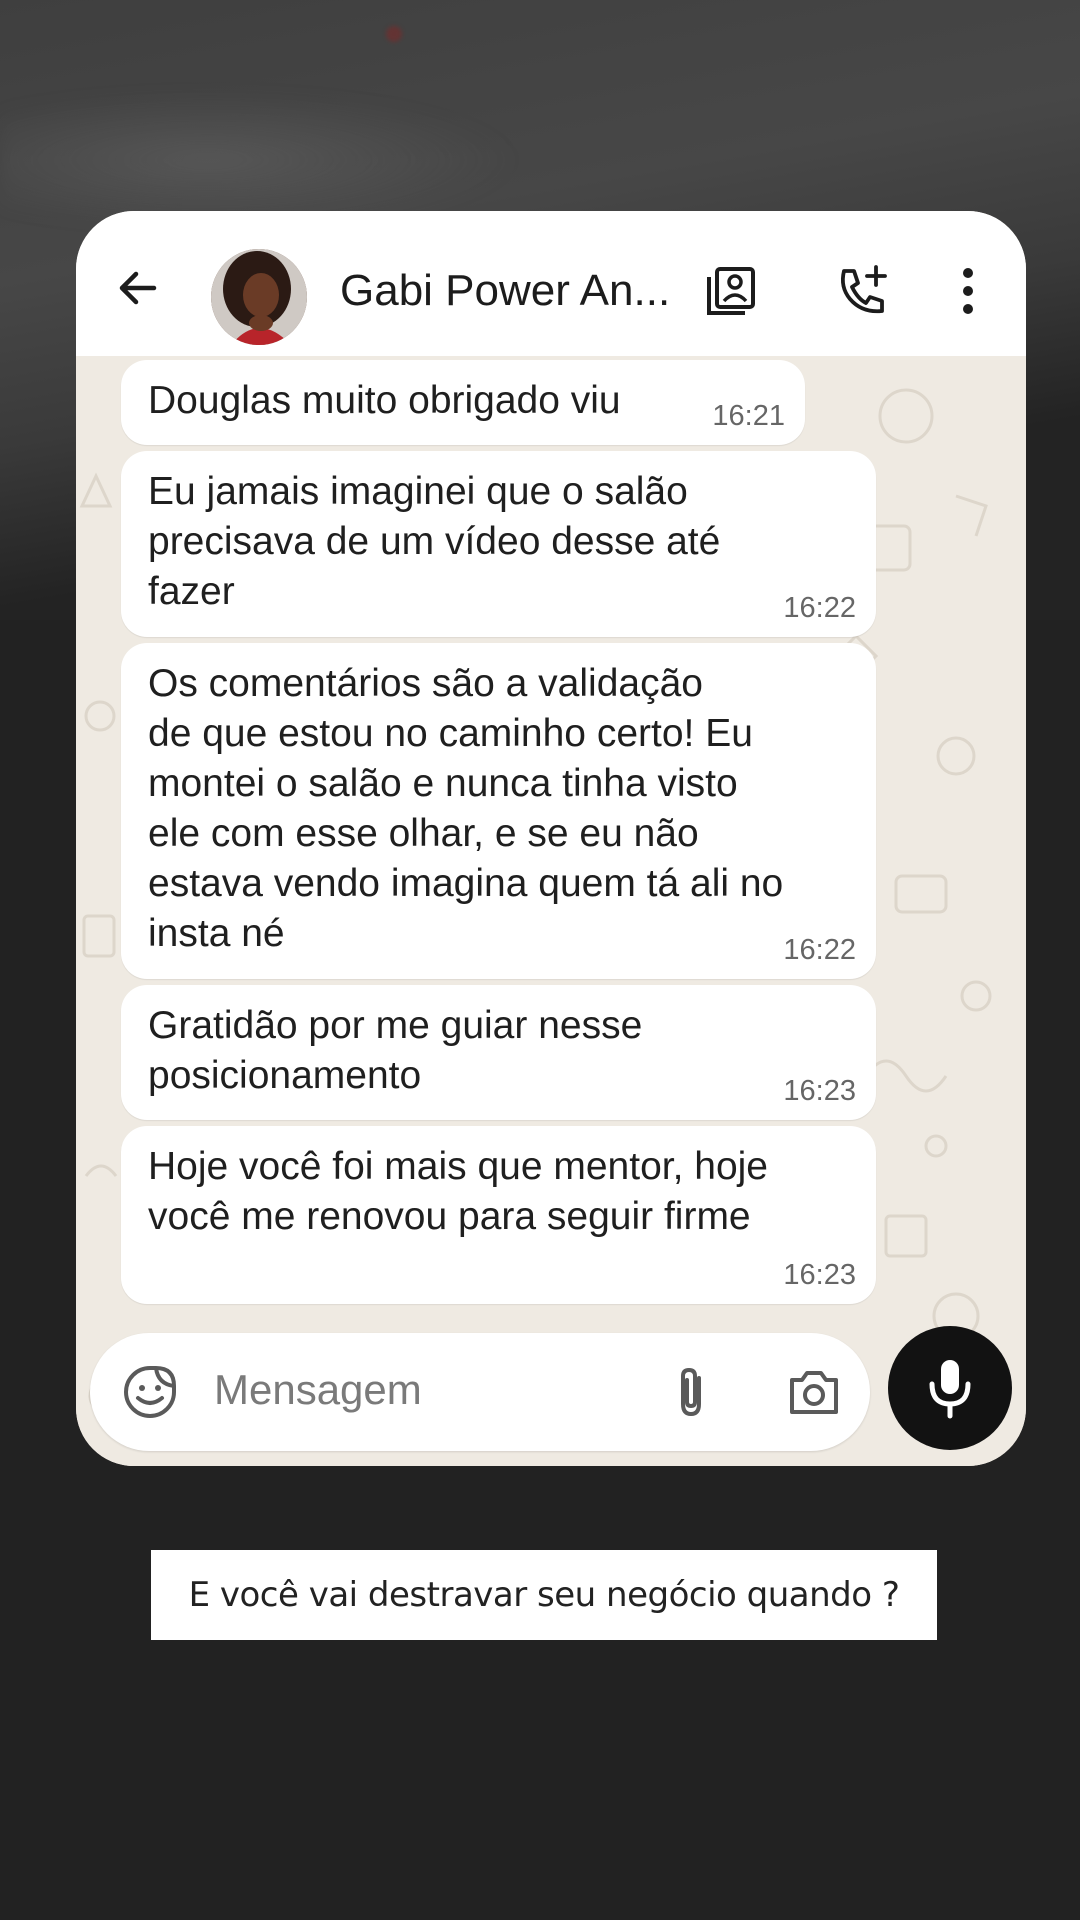 This screenshot has height=1920, width=1080. Describe the element at coordinates (138, 288) in the screenshot. I see `arrow-left-icon` at that location.